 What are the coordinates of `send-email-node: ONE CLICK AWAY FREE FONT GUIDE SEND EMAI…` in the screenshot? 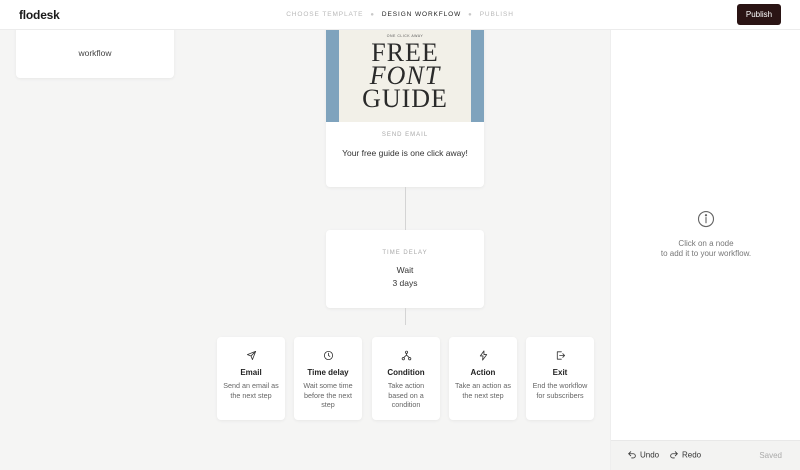 It's located at (405, 103).